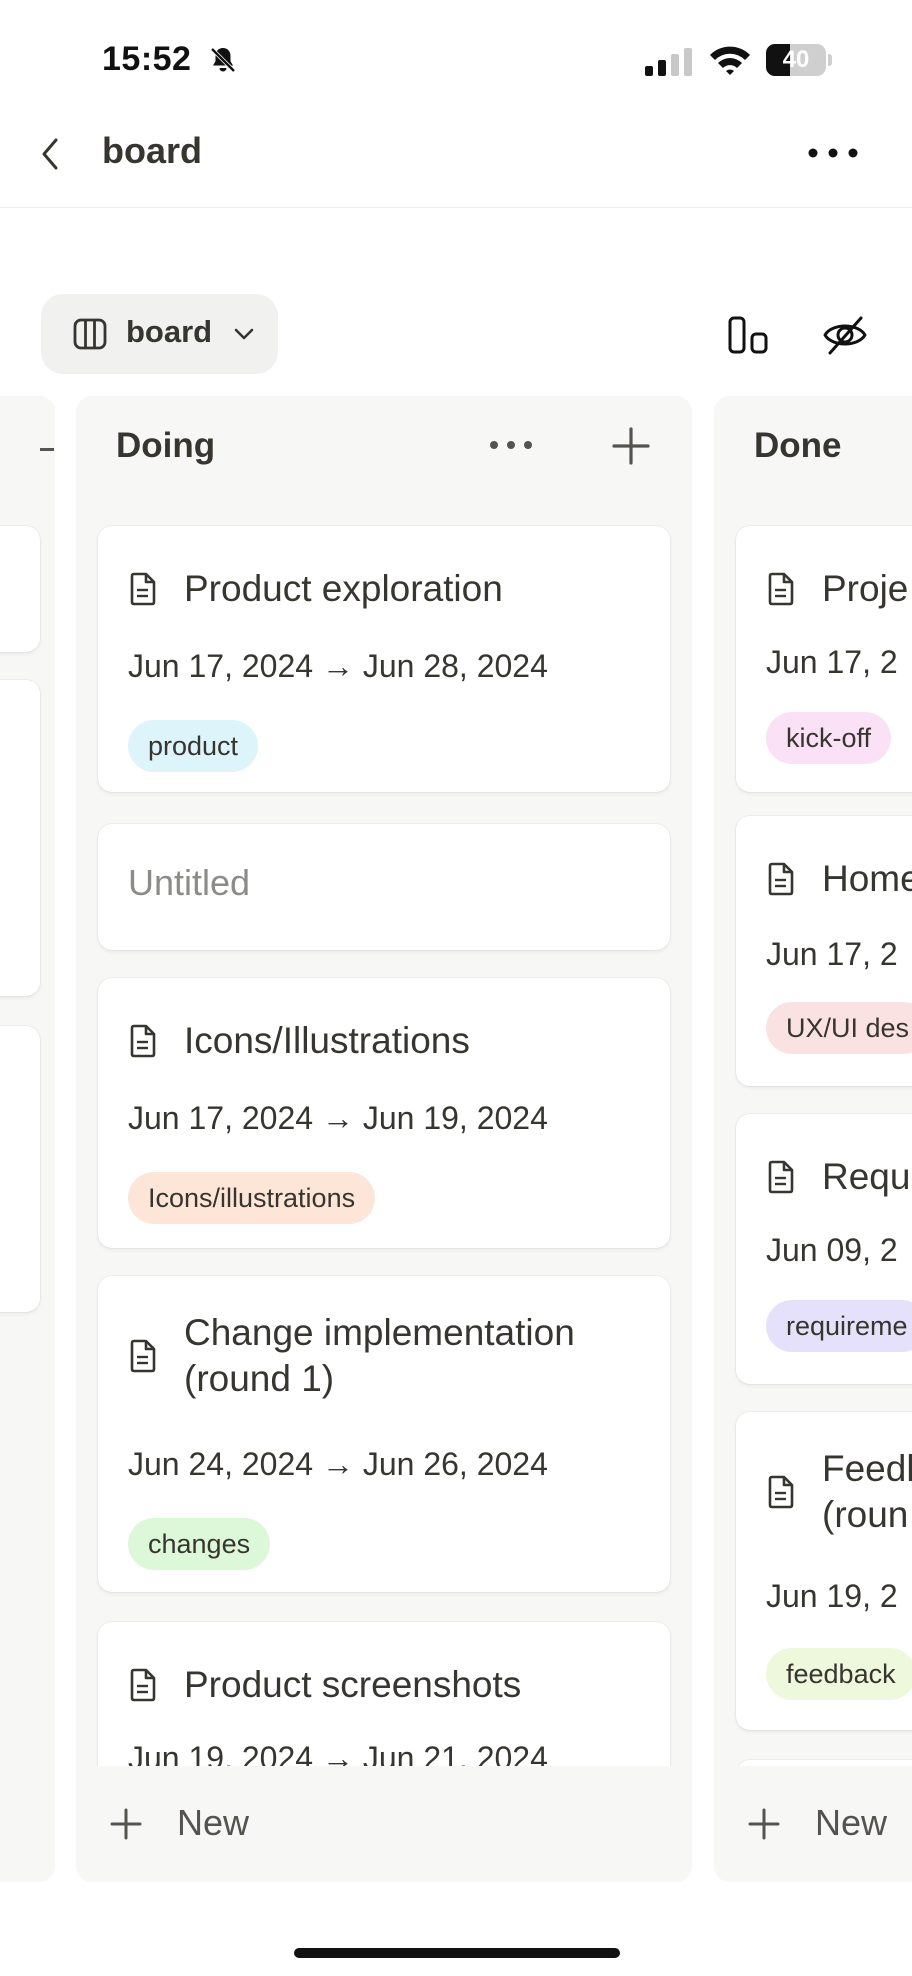 The width and height of the screenshot is (912, 1976). Describe the element at coordinates (338, 1753) in the screenshot. I see `card-date-range: Jun 19, 2024 → Jun 21, 2024` at that location.